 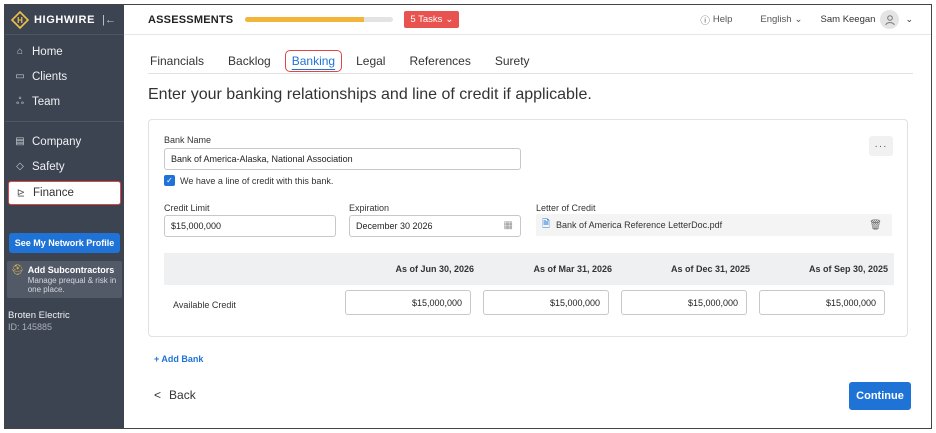 I want to click on document-icon: 🗎, so click(x=546, y=224).